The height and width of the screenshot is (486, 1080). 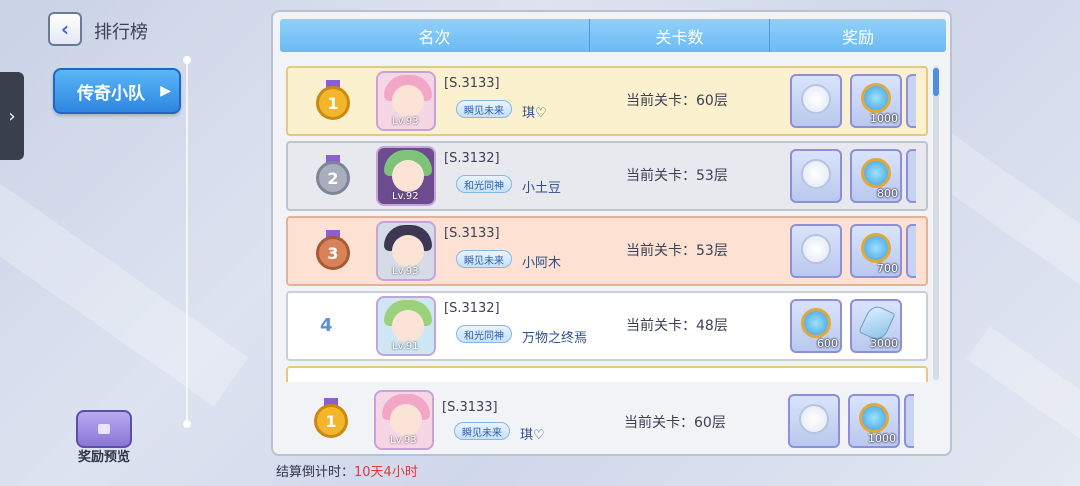 What do you see at coordinates (333, 251) in the screenshot?
I see `bronze-medal-icon: 3` at bounding box center [333, 251].